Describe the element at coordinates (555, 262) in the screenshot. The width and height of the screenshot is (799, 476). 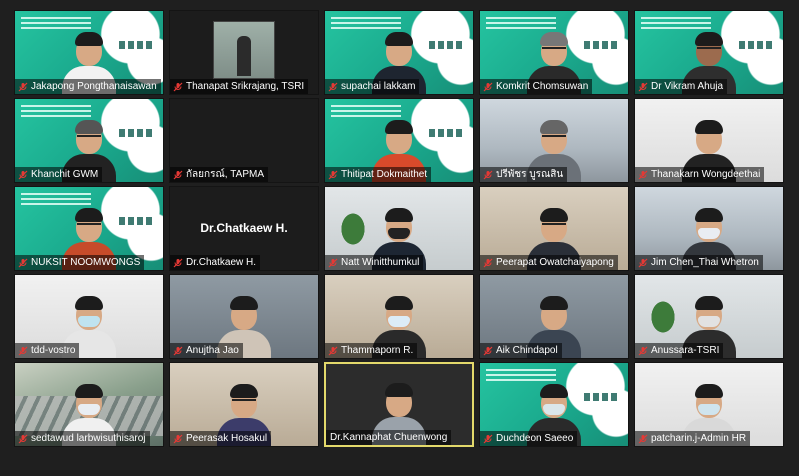
I see `participant-name: Peerapat Owatchaiyapong` at that location.